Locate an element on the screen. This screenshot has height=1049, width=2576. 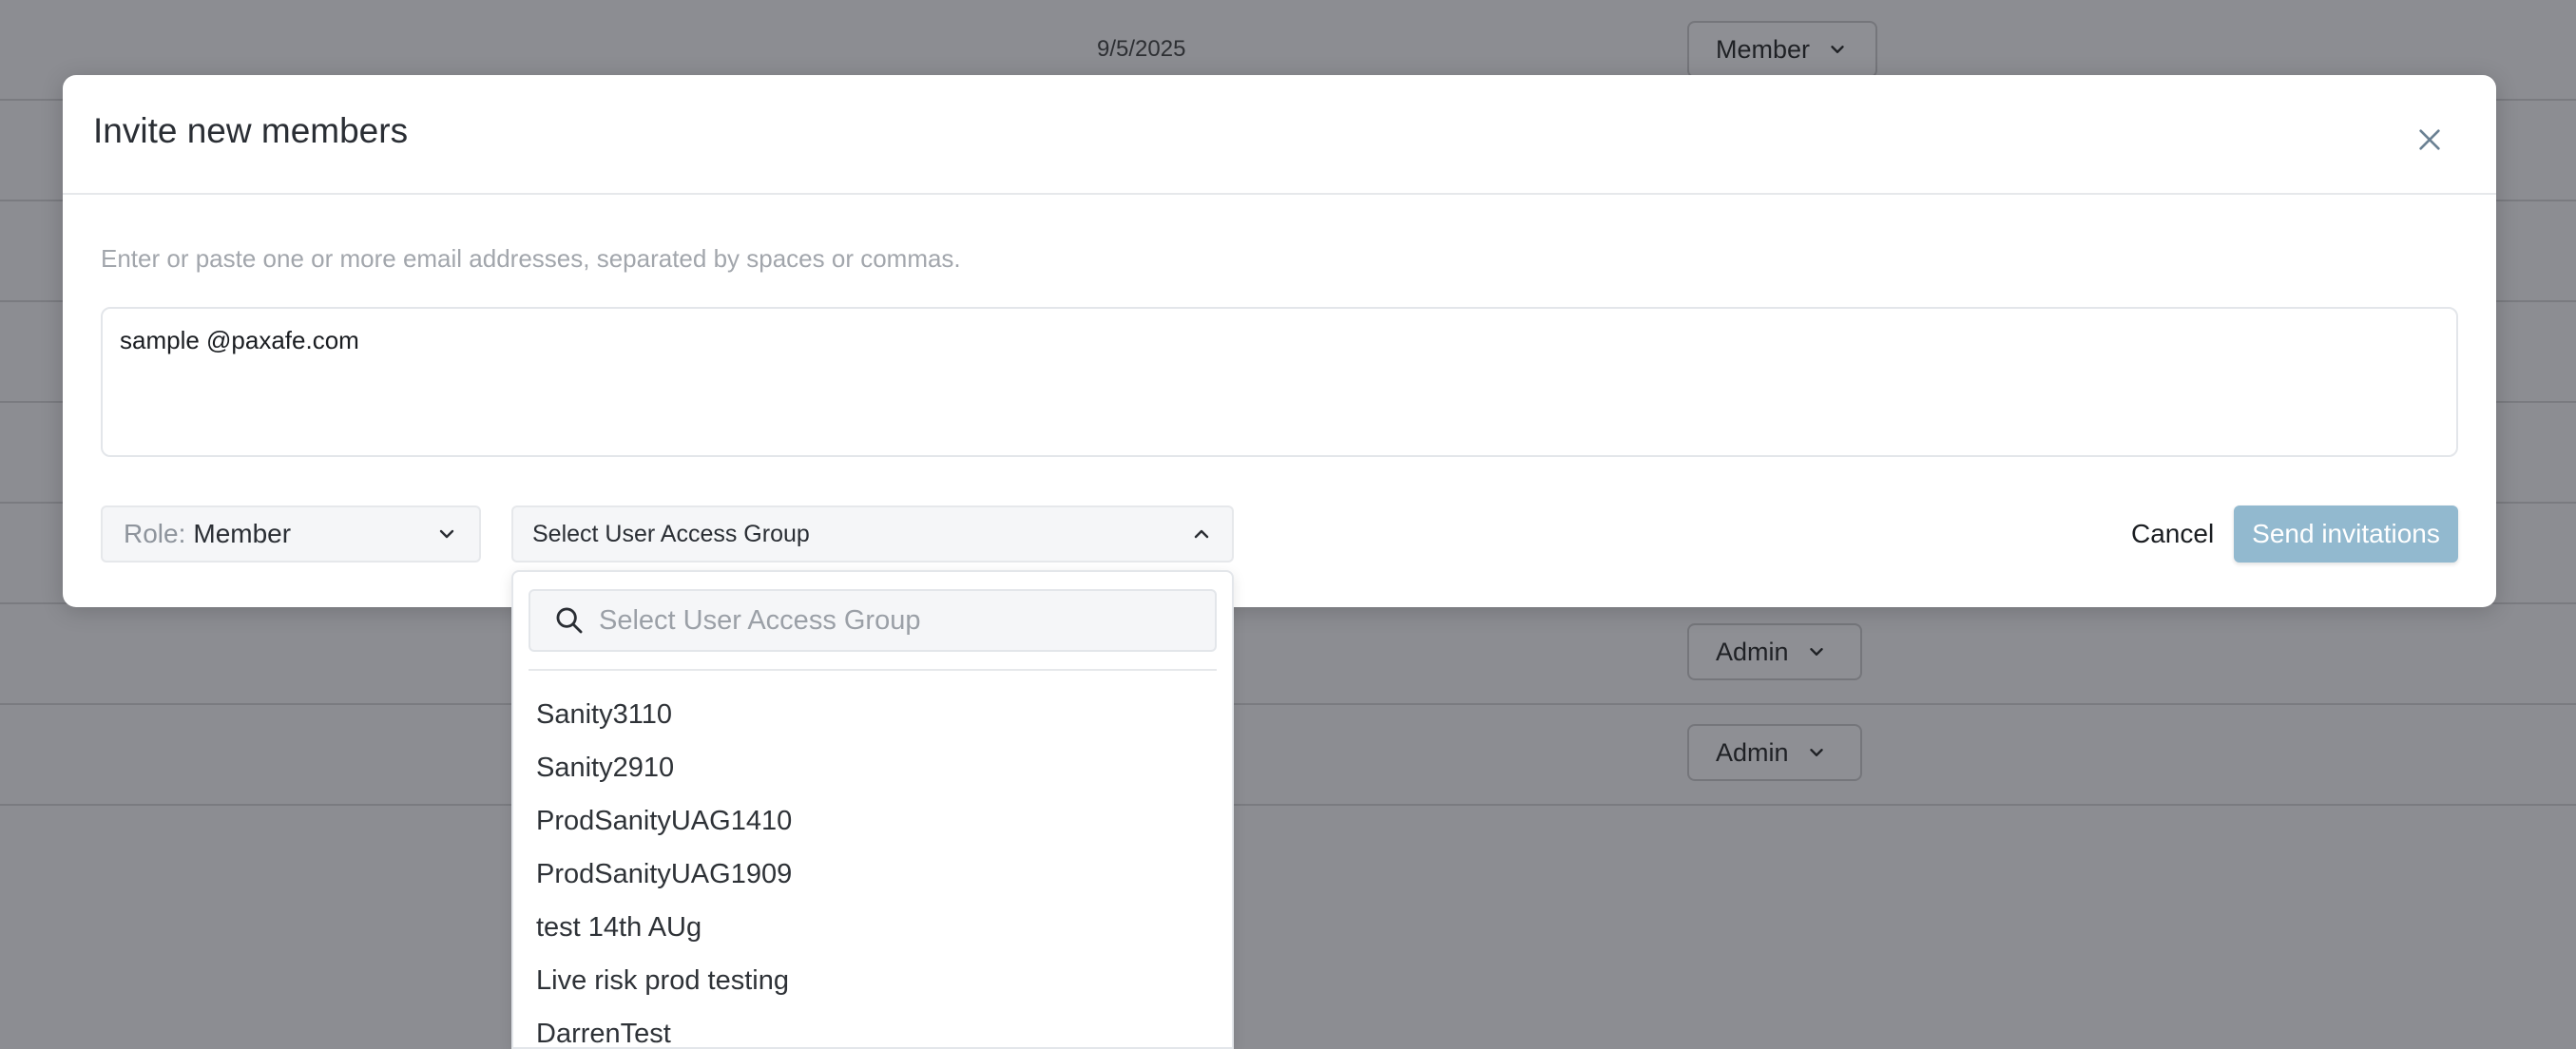
close-icon is located at coordinates (2429, 139).